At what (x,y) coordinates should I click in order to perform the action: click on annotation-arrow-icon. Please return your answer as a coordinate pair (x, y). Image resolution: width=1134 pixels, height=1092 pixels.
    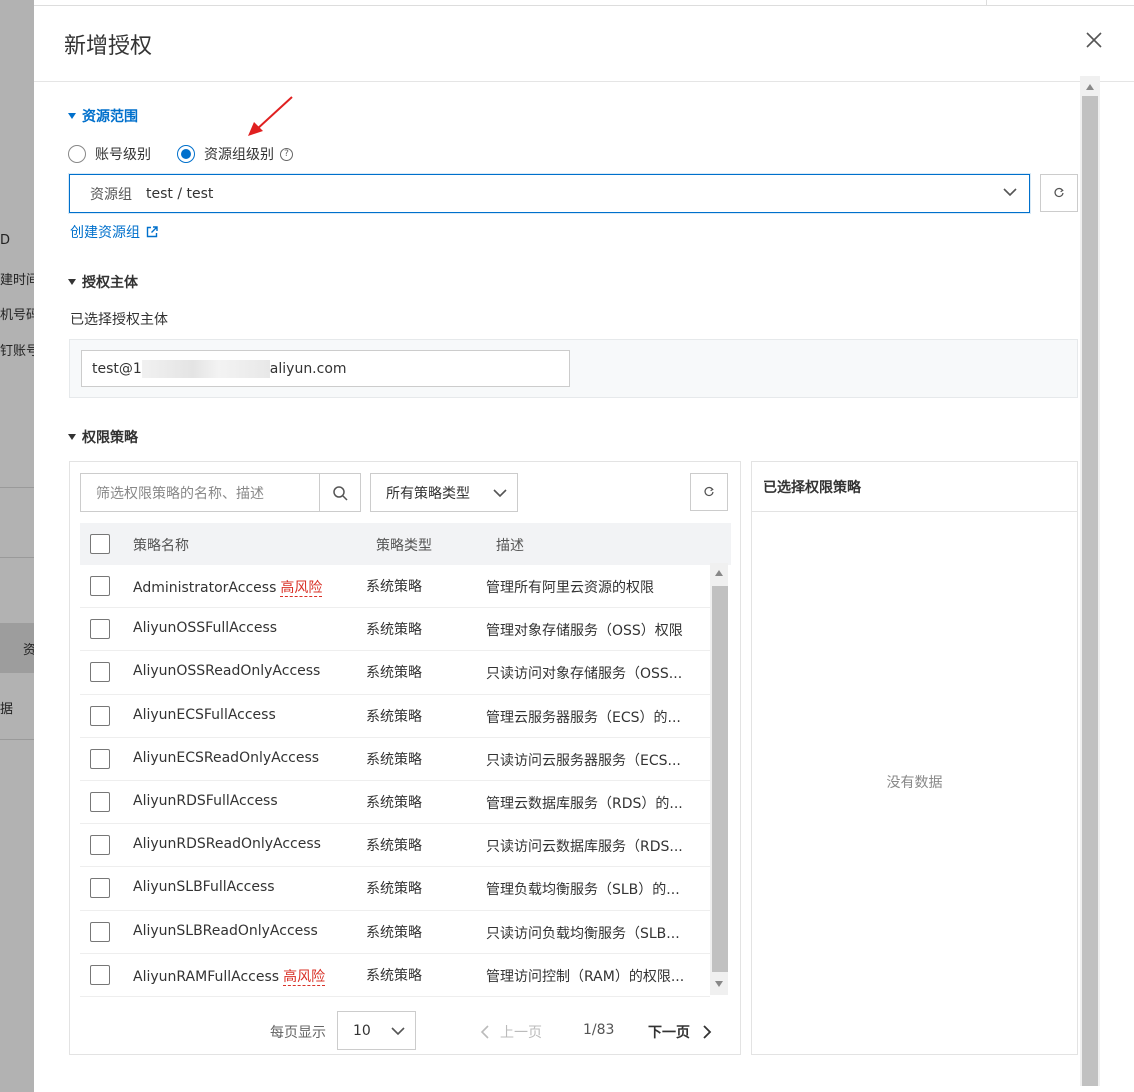
    Looking at the image, I should click on (270, 116).